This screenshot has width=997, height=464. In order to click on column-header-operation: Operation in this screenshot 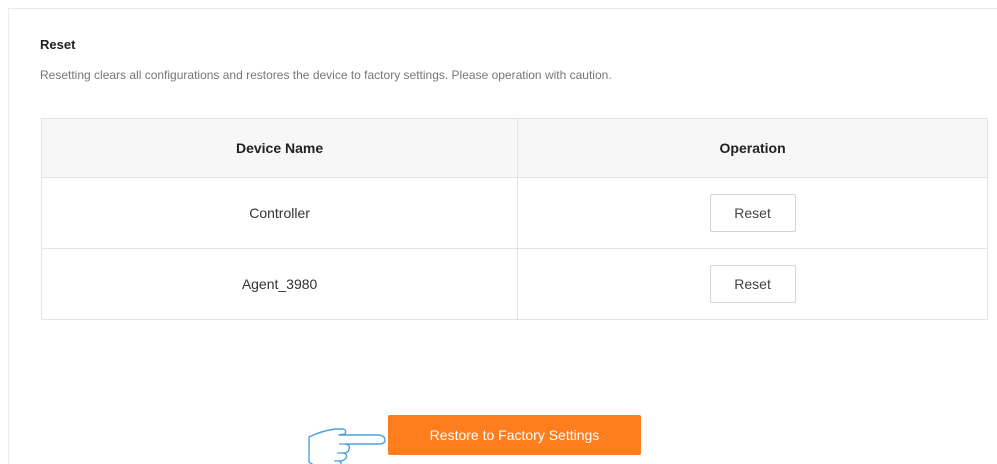, I will do `click(752, 148)`.